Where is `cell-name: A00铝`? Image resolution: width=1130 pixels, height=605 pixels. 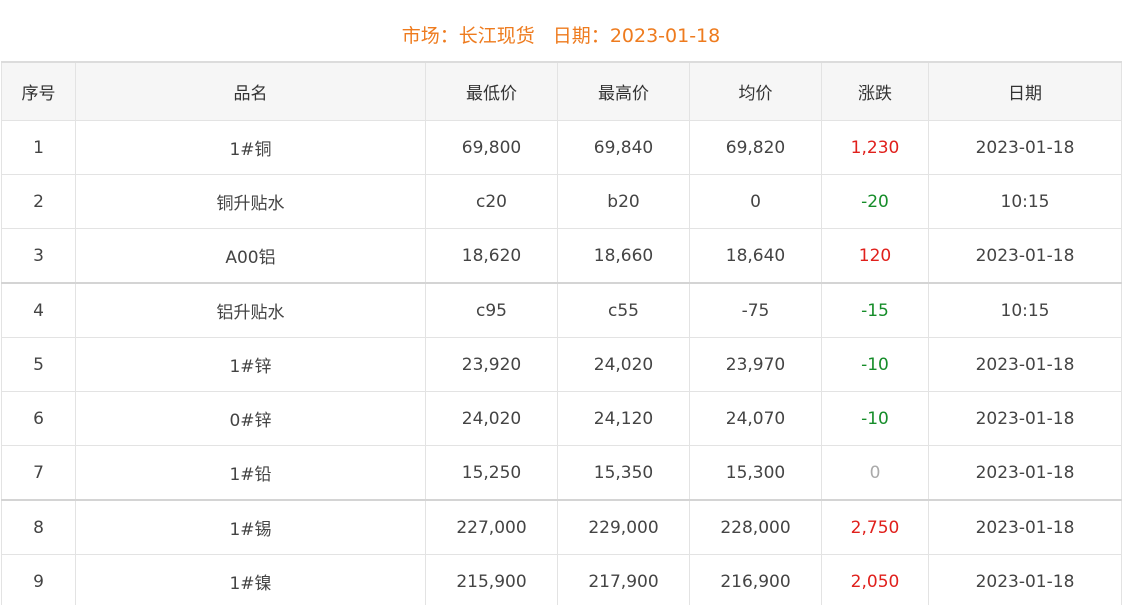 cell-name: A00铝 is located at coordinates (250, 256).